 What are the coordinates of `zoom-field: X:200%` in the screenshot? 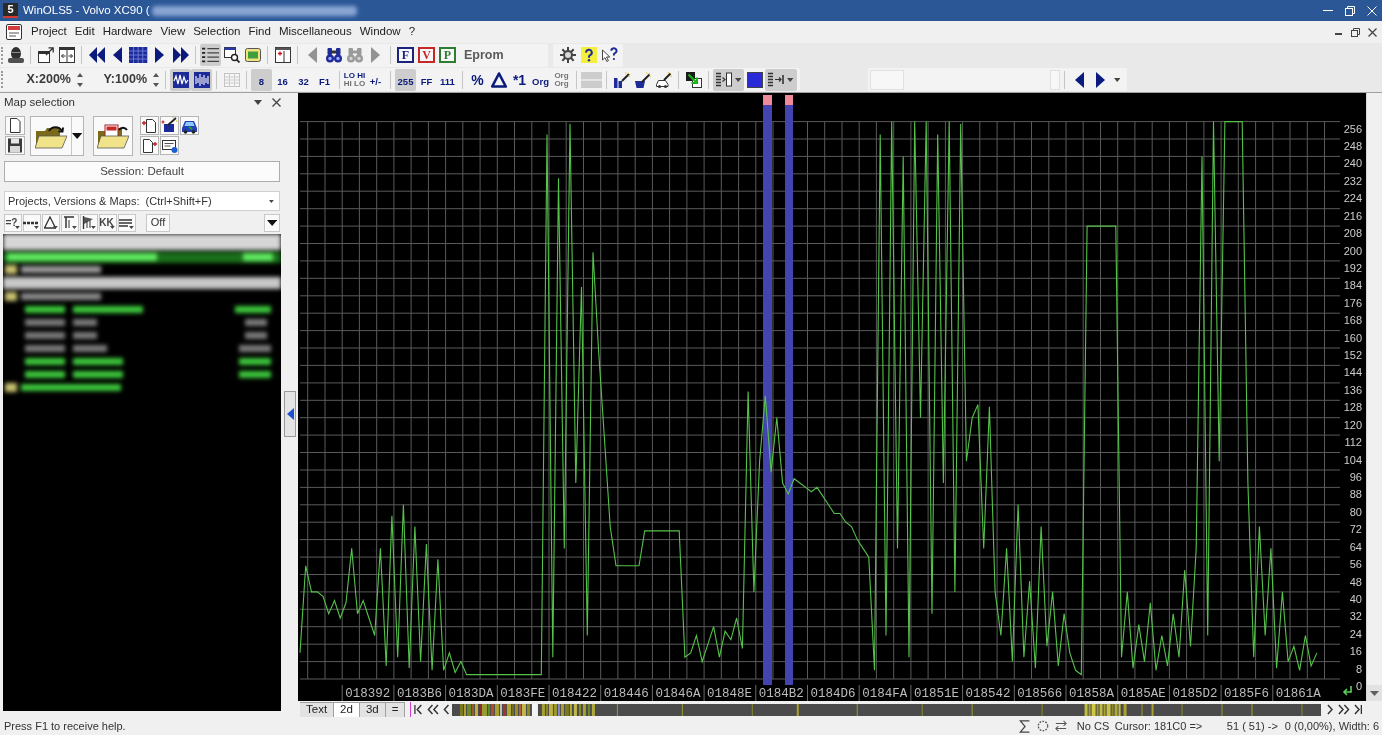 It's located at (45, 79).